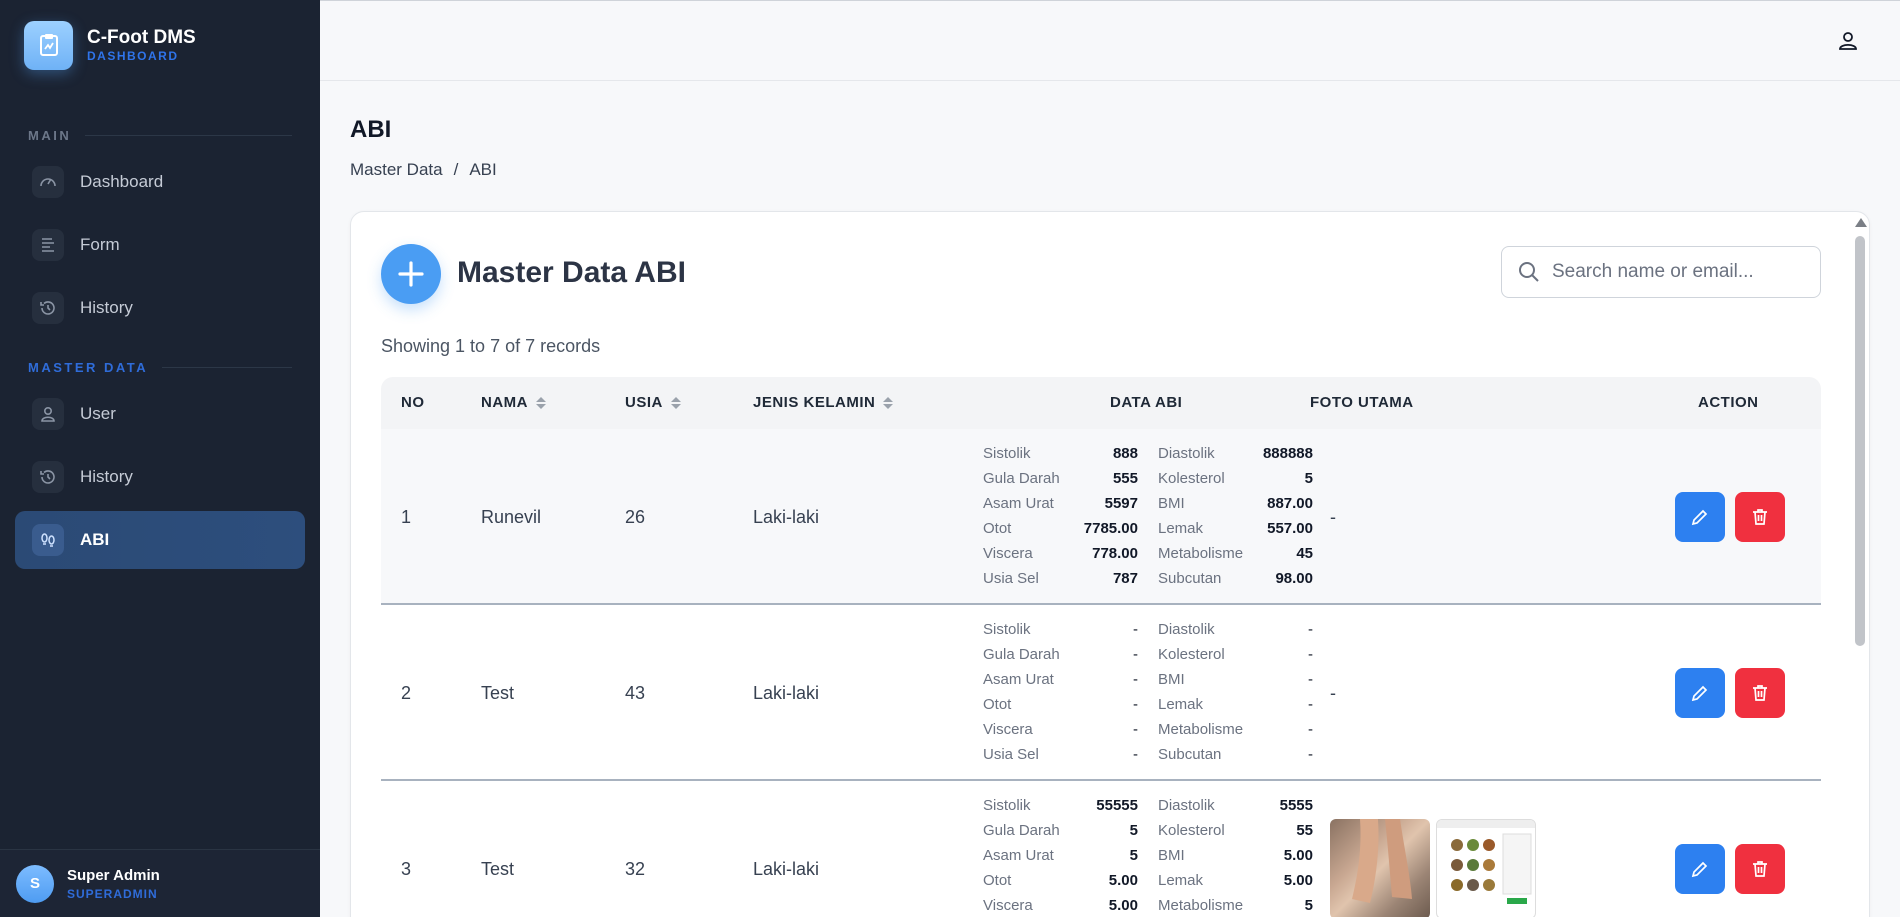 The height and width of the screenshot is (917, 1900). What do you see at coordinates (160, 477) in the screenshot?
I see `sidebar-item-master-history: History` at bounding box center [160, 477].